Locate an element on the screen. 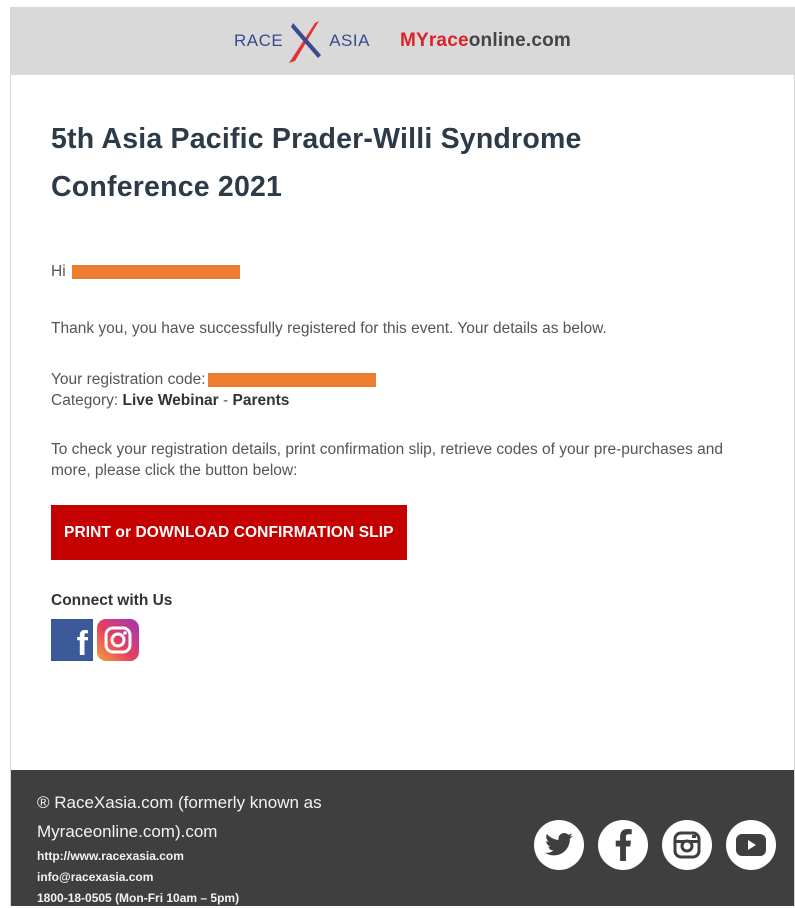 The width and height of the screenshot is (795, 908). logo-x-mark is located at coordinates (306, 41).